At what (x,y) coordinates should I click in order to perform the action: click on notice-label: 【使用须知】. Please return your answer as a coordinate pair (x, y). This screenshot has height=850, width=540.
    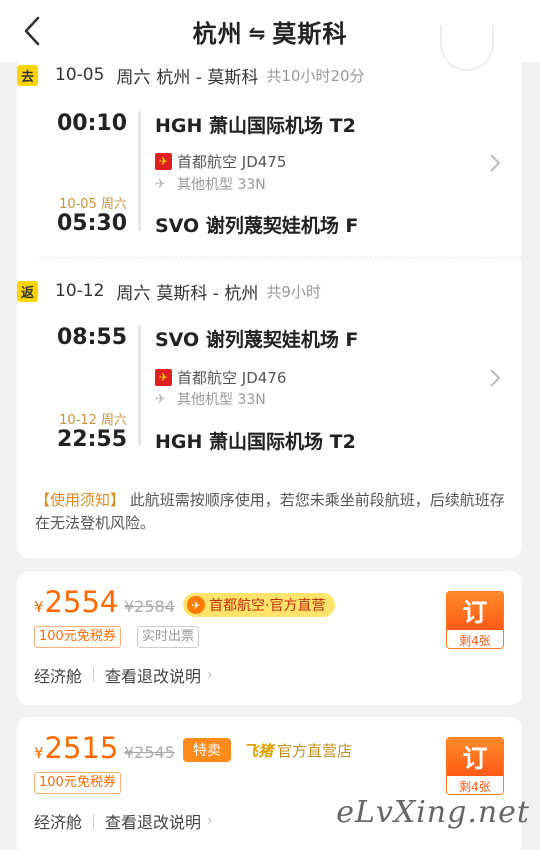
    Looking at the image, I should click on (80, 500).